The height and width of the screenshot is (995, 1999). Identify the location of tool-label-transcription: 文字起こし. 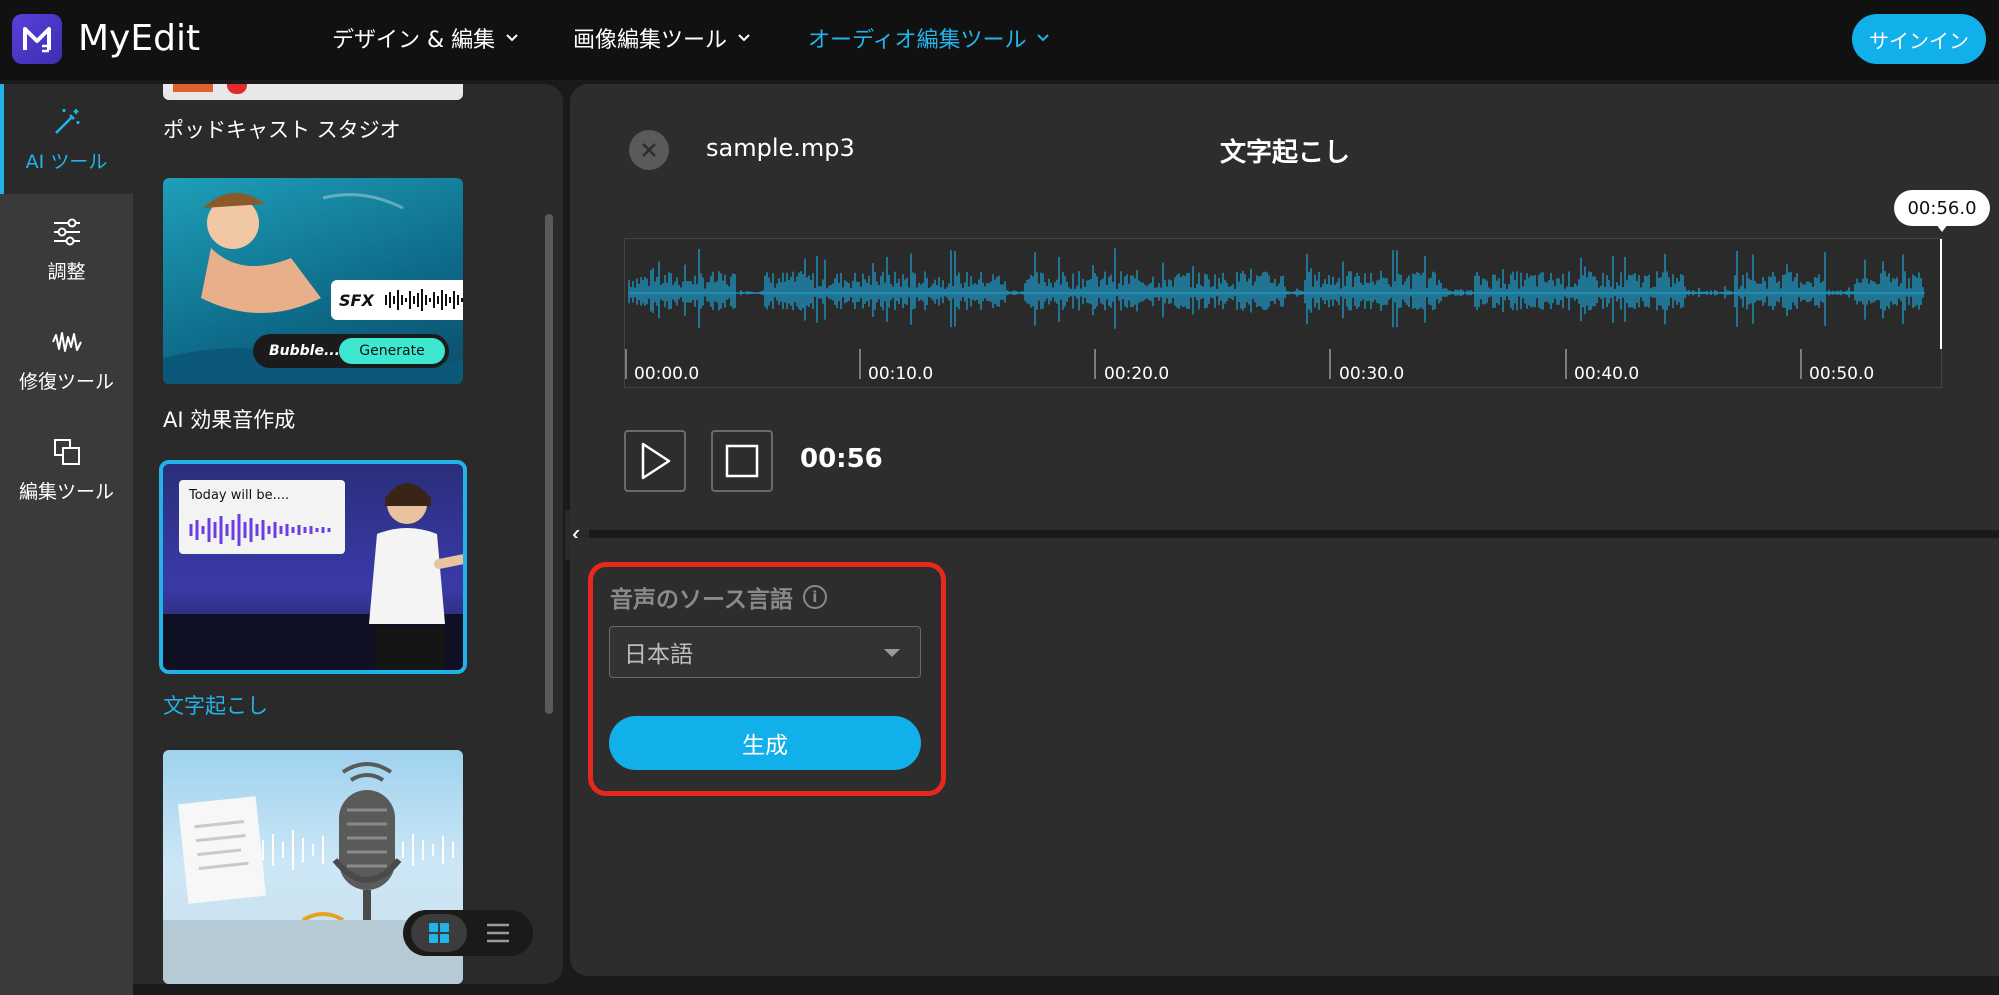
(215, 705).